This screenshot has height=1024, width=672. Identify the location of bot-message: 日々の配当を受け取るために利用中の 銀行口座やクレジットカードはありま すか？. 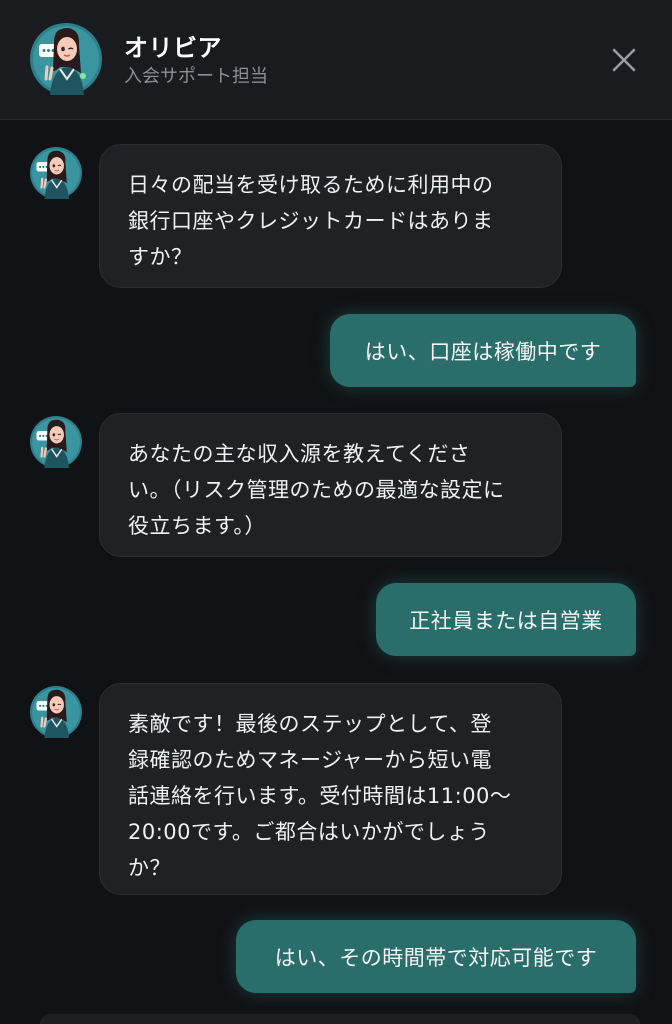
(330, 216).